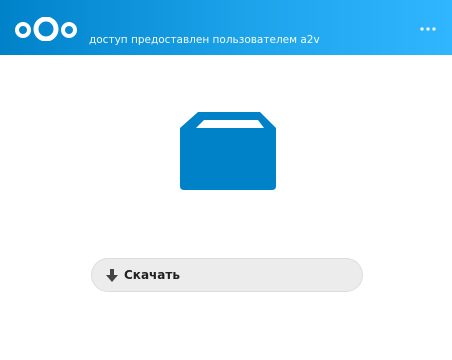 This screenshot has width=452, height=360. What do you see at coordinates (227, 275) in the screenshot?
I see `download-button: Скачать` at bounding box center [227, 275].